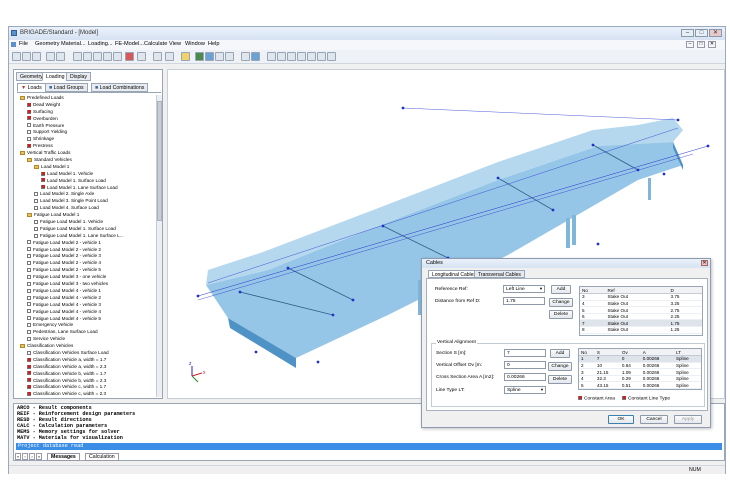  Describe the element at coordinates (524, 289) in the screenshot. I see `reference-select: Left Line ▼` at that location.